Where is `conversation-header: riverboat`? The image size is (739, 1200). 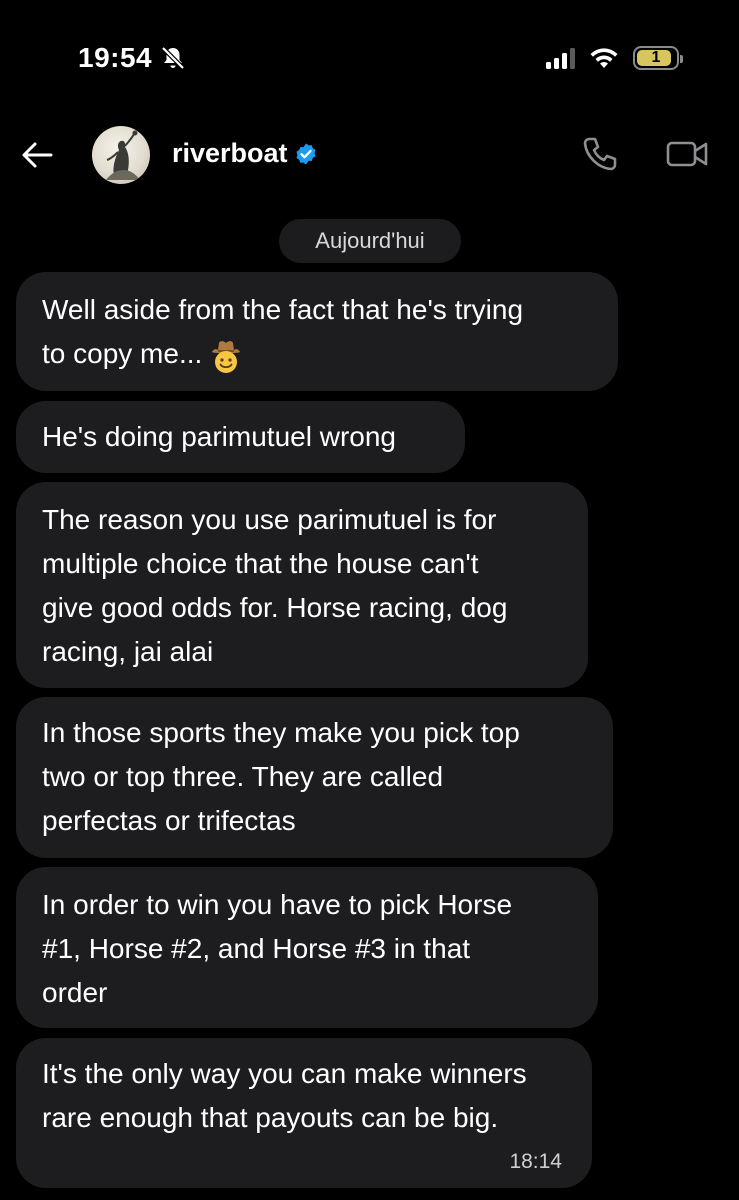
conversation-header: riverboat is located at coordinates (369, 155).